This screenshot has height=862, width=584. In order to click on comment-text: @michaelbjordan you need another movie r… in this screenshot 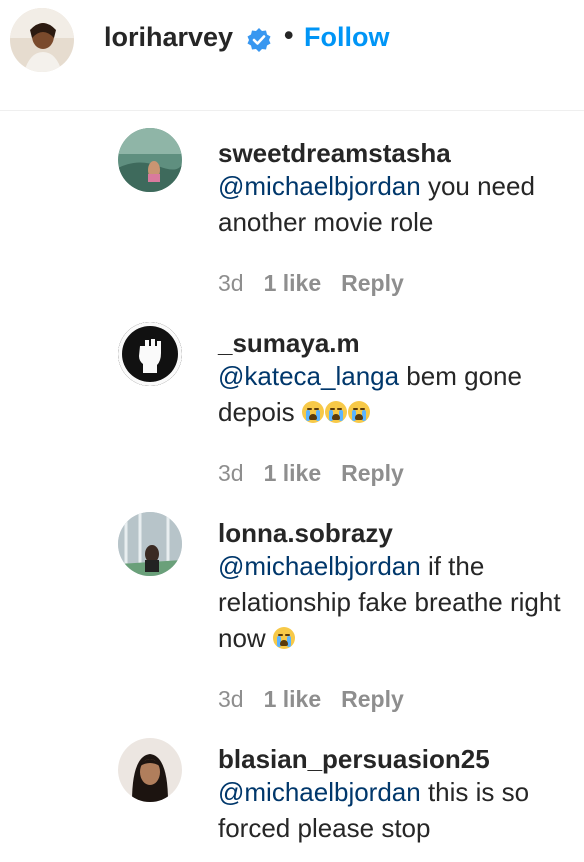, I will do `click(393, 204)`.